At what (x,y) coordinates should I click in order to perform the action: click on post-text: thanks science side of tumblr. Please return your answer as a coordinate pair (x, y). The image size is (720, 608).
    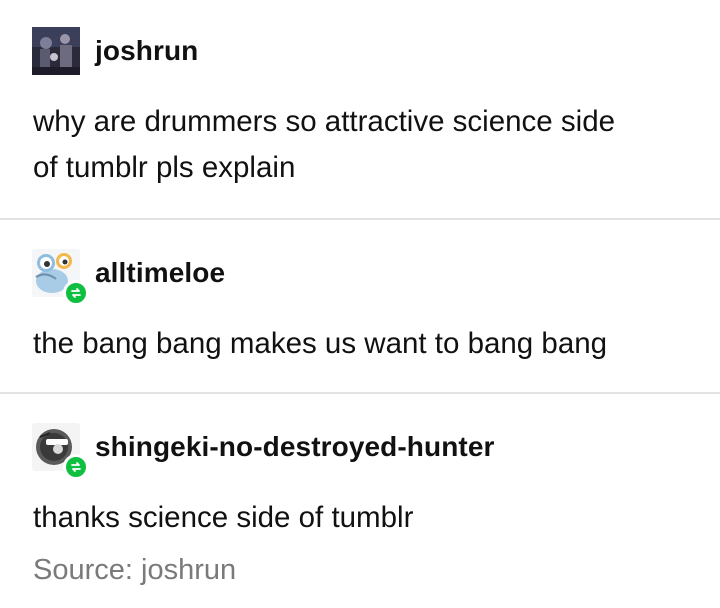
    Looking at the image, I should click on (363, 518).